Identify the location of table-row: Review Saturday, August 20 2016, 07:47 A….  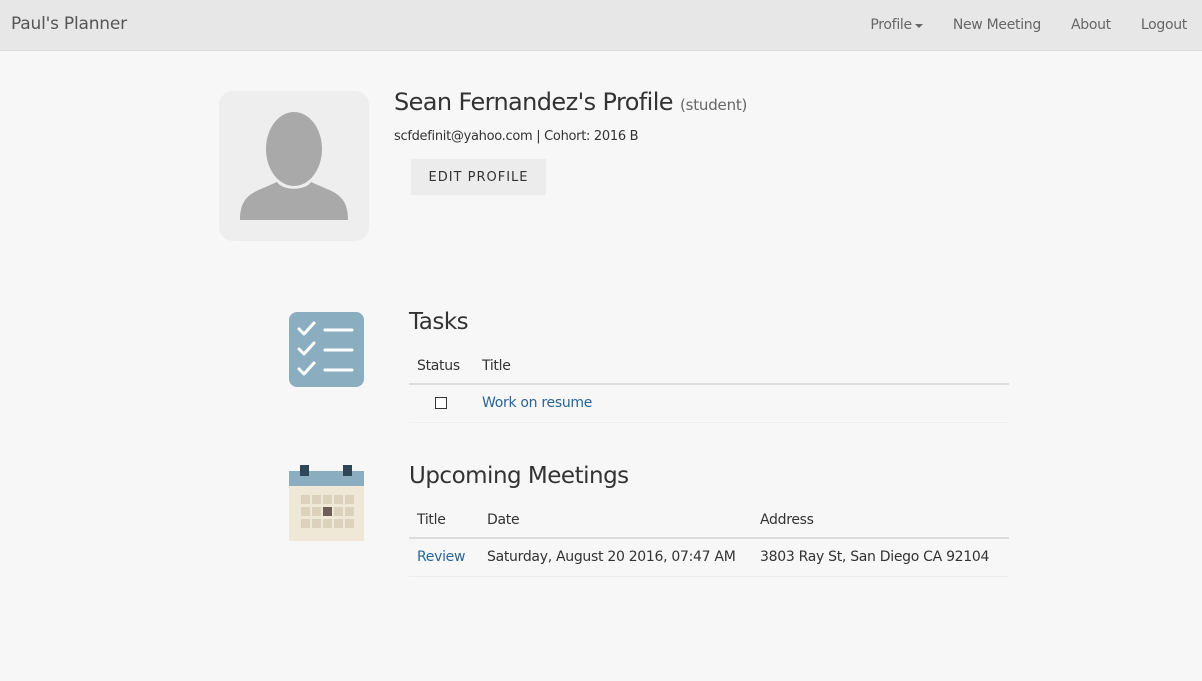
(709, 557).